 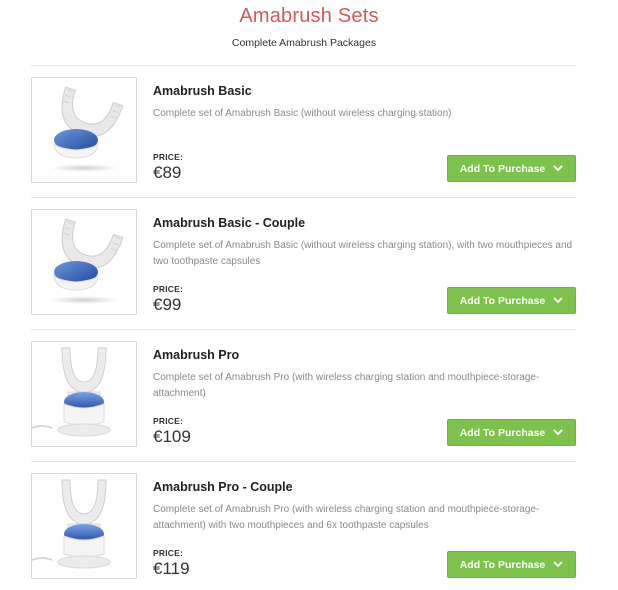 I want to click on product-name: Amabrush Basic - Couple, so click(x=229, y=223).